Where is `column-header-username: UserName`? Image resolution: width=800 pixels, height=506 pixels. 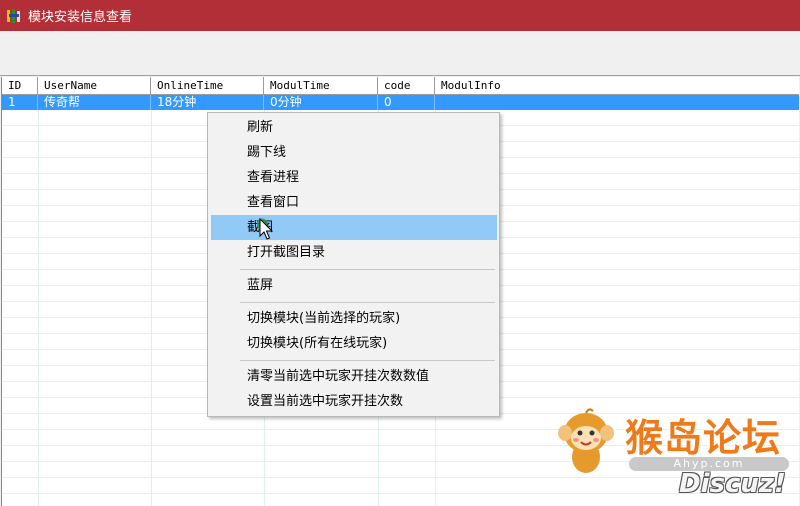 column-header-username: UserName is located at coordinates (94, 86).